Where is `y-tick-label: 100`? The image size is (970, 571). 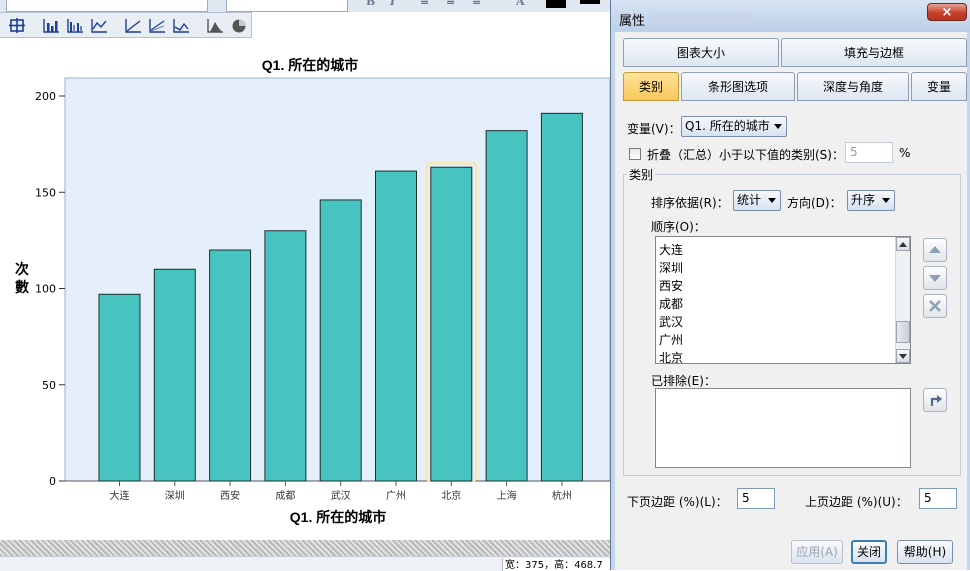 y-tick-label: 100 is located at coordinates (45, 289).